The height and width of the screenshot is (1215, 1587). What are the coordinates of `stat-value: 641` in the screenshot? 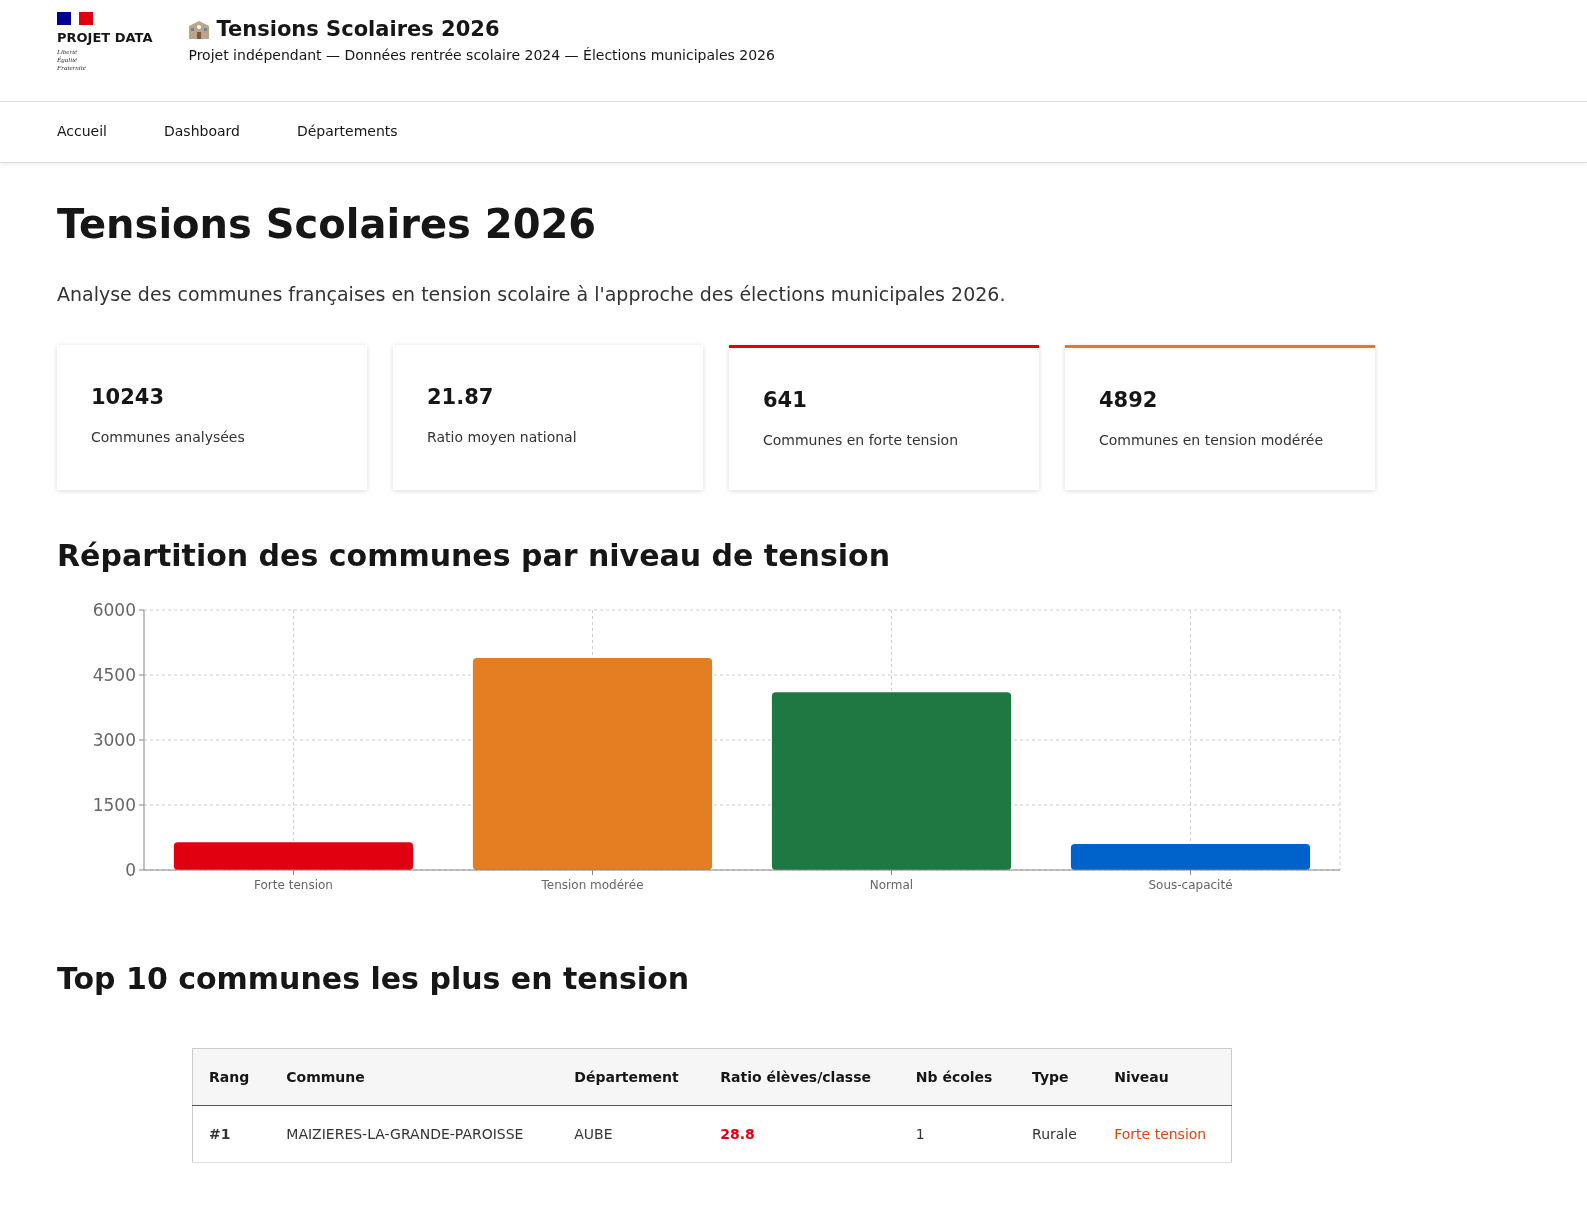 It's located at (785, 400).